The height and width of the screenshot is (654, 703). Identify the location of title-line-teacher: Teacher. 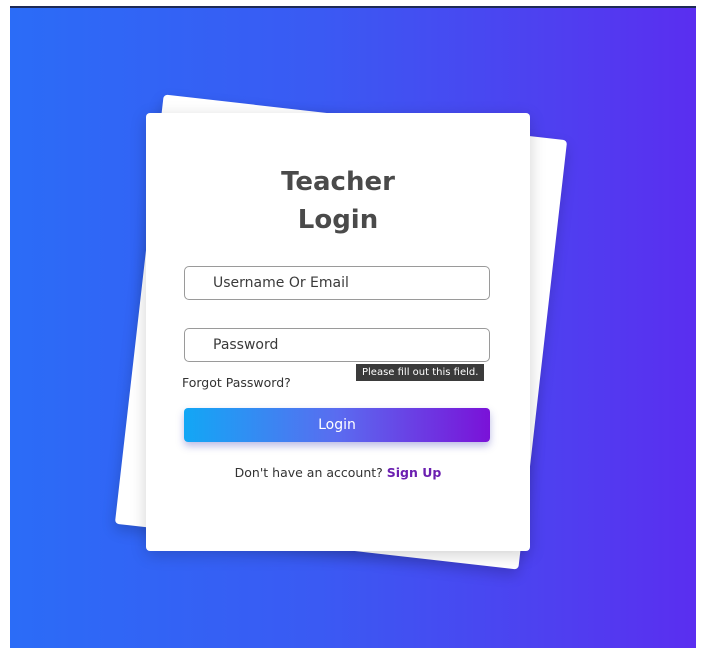
(338, 182).